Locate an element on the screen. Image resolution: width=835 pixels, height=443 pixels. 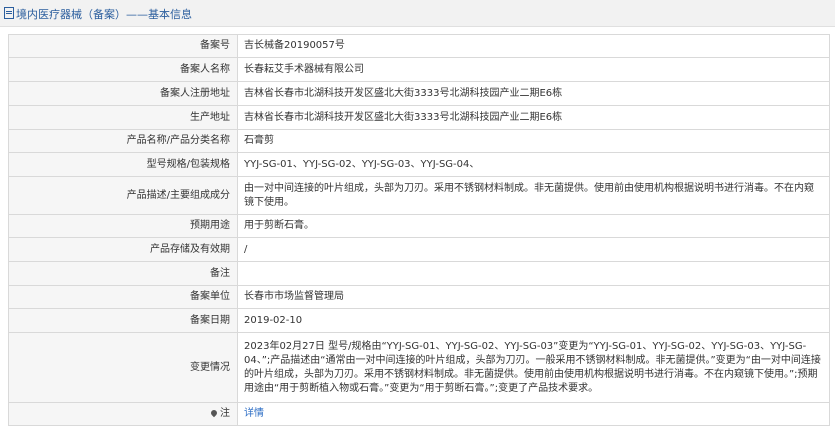
info-row: 产品名称/产品分类名称 石膏剪 is located at coordinates (419, 141).